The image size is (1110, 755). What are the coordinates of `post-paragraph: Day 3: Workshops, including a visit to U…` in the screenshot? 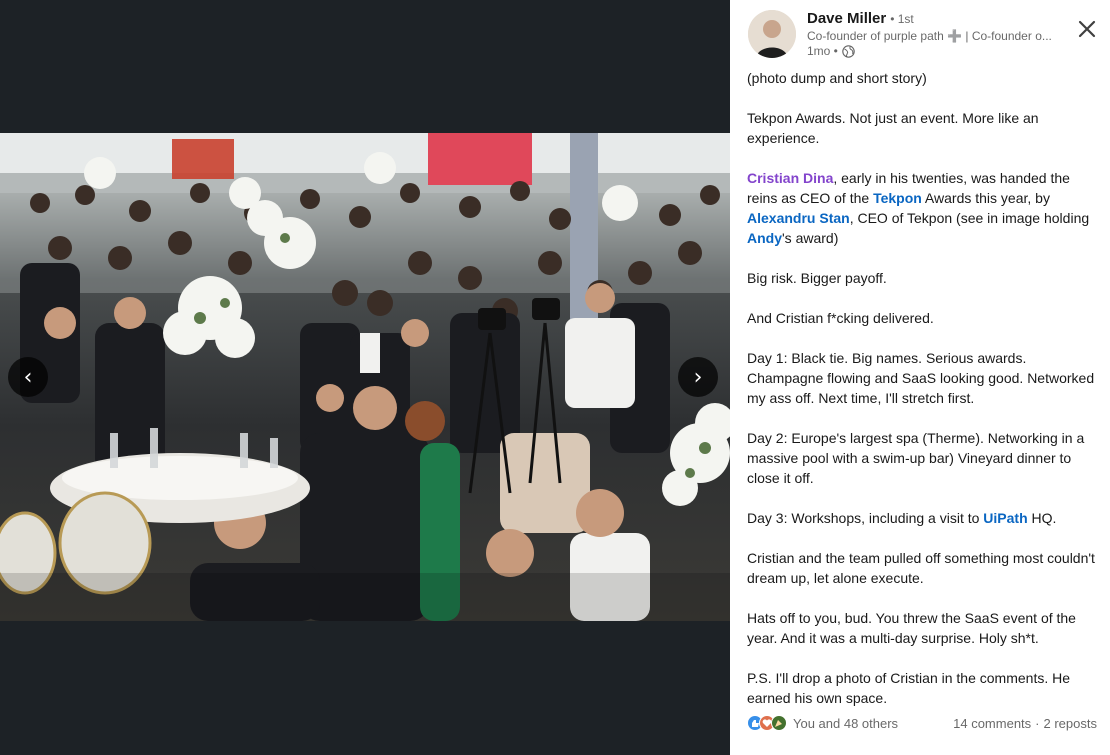 It's located at (922, 518).